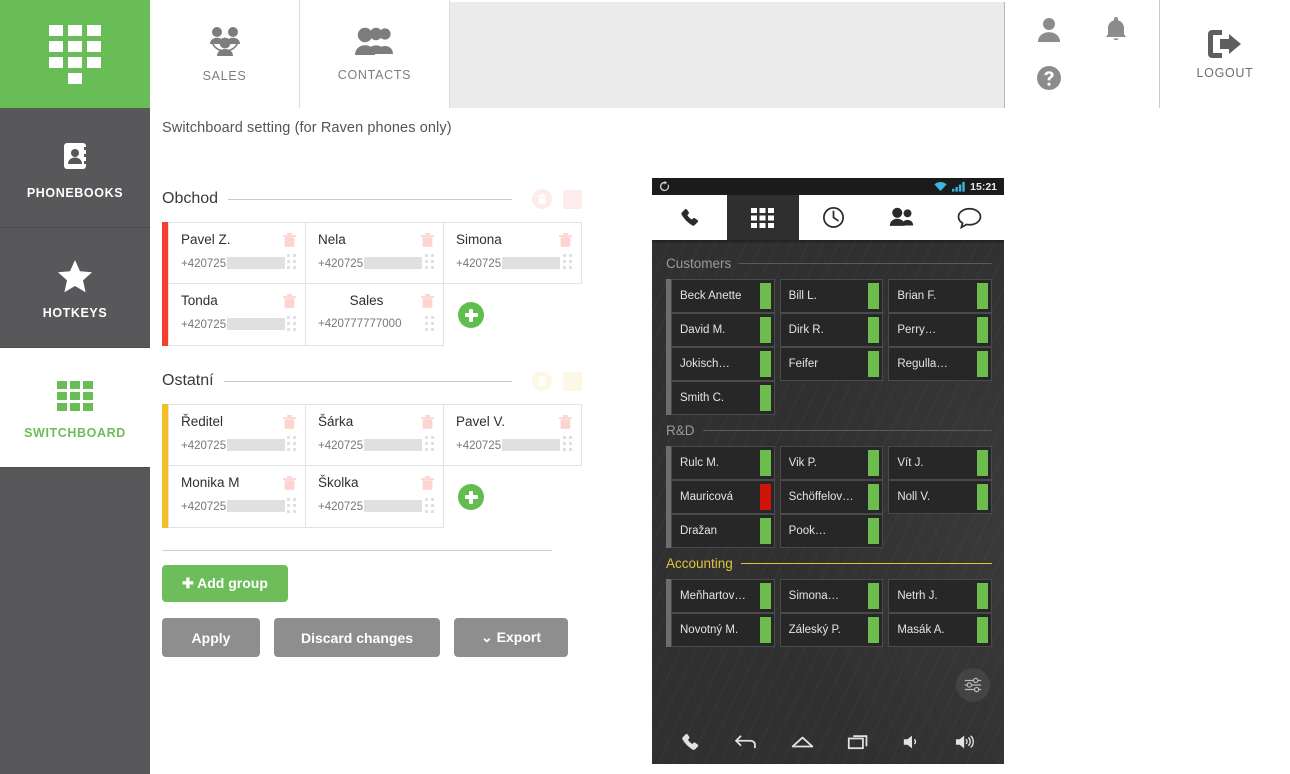  I want to click on phone-contact-tile: Vít J., so click(940, 463).